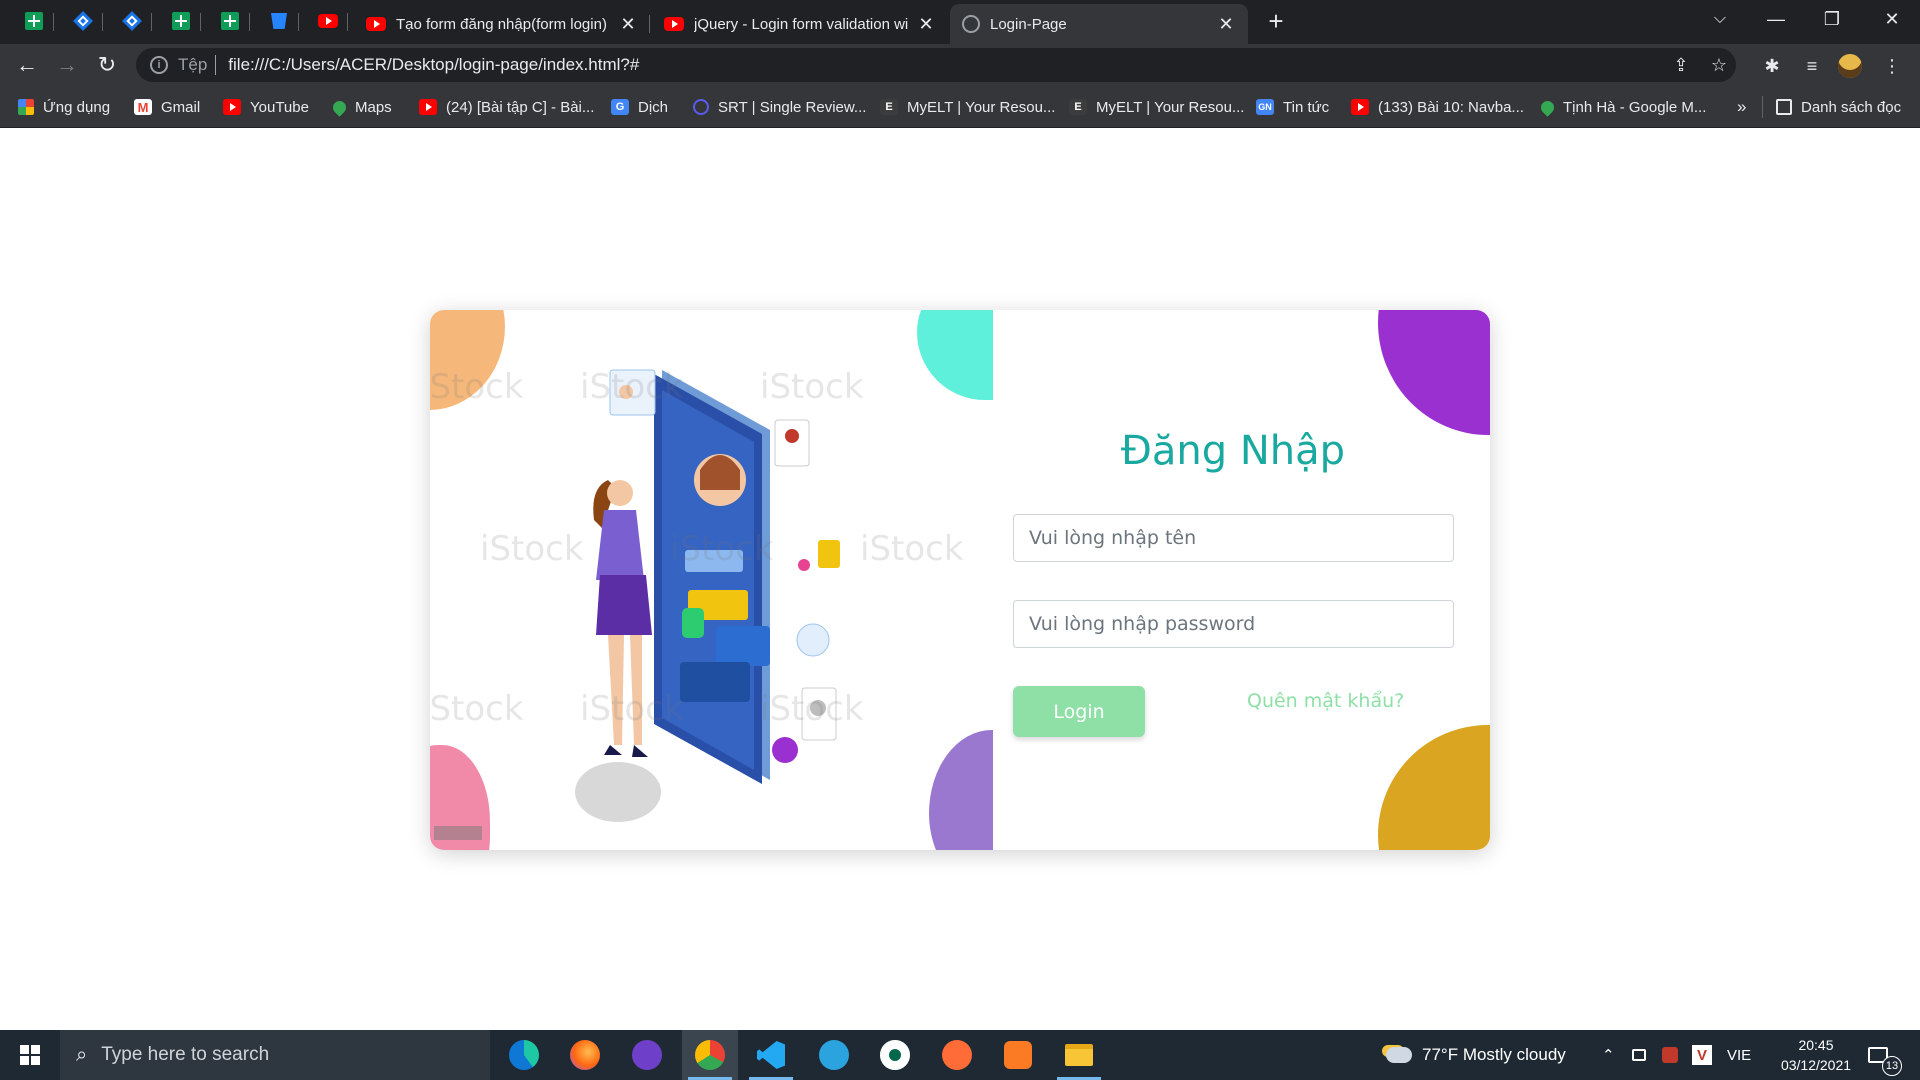  What do you see at coordinates (1720, 19) in the screenshot?
I see `tab-search-chevron-icon: ⌵` at bounding box center [1720, 19].